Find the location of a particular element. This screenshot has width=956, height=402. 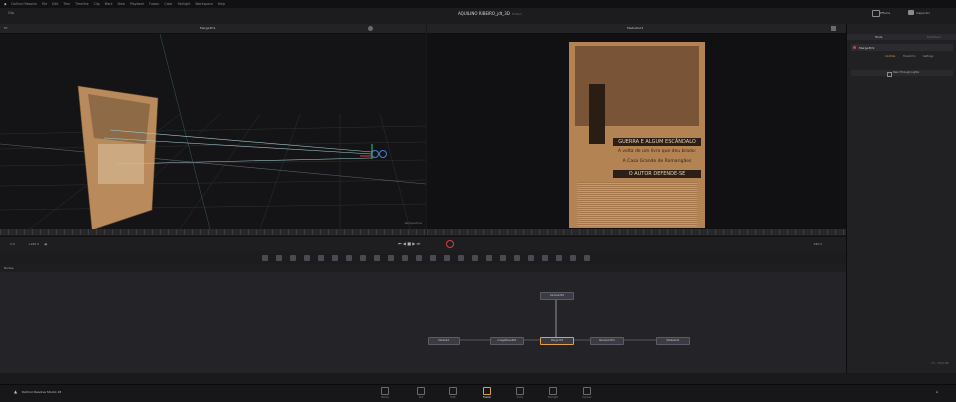

inspector-tabs: Tools Modifiers is located at coordinates (901, 37).